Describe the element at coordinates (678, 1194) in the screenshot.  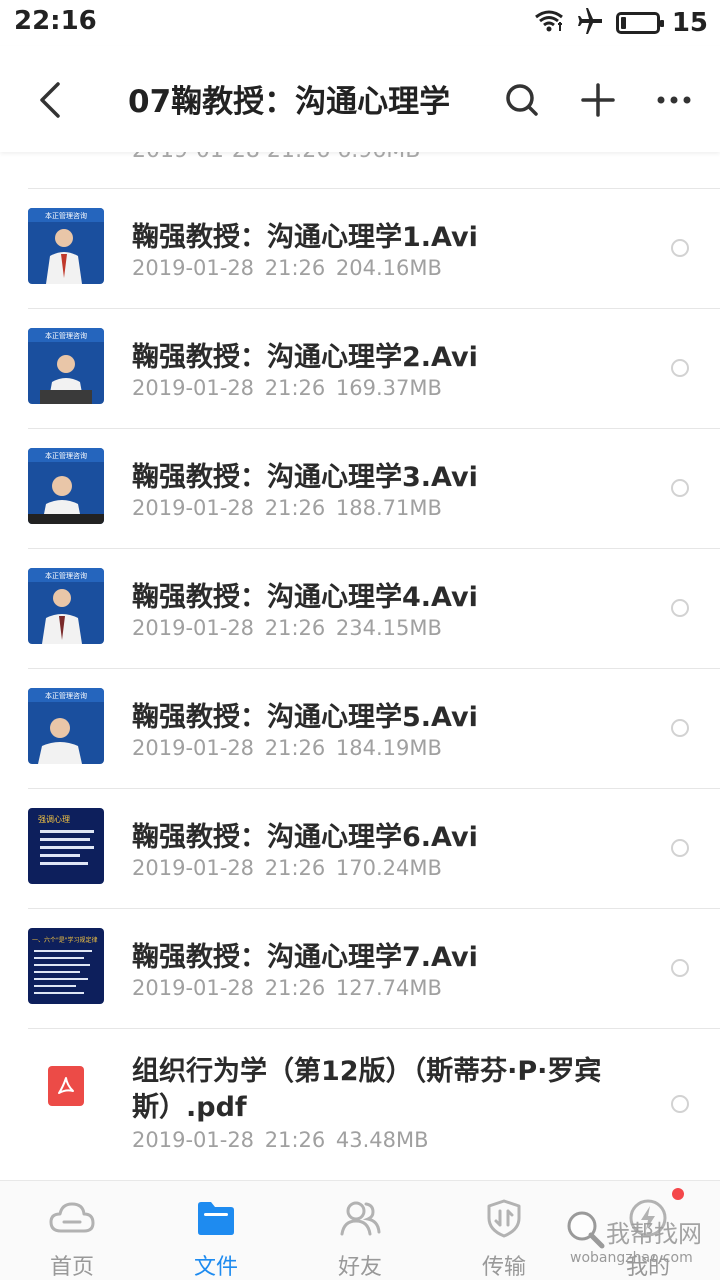
I see `notification-badge` at that location.